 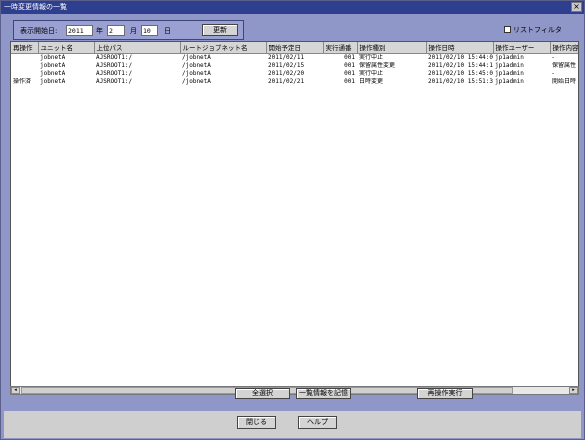 I want to click on close-button: 閉じる, so click(x=256, y=422).